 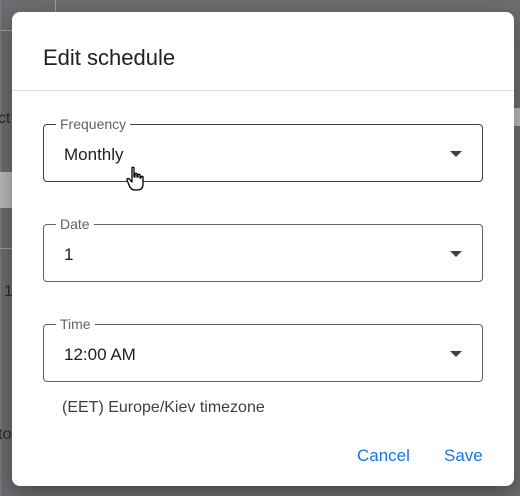 I want to click on timezone-note: (EET) Europe/Kiev timezone, so click(x=163, y=407).